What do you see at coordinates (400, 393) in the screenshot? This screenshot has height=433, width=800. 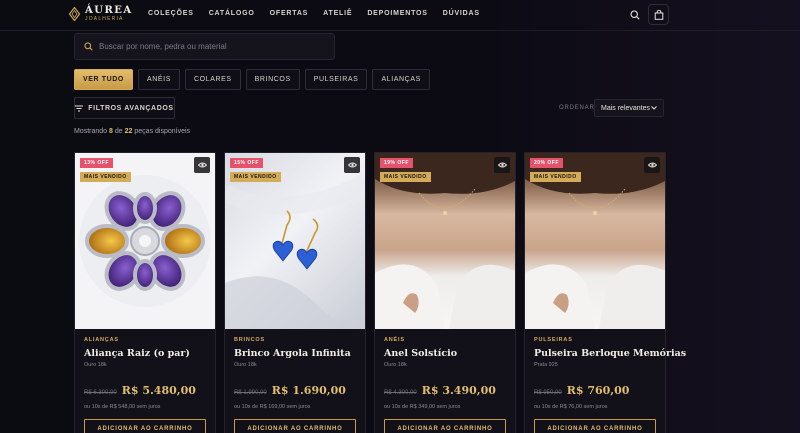 I see `old-price: R$ 4.300,00` at bounding box center [400, 393].